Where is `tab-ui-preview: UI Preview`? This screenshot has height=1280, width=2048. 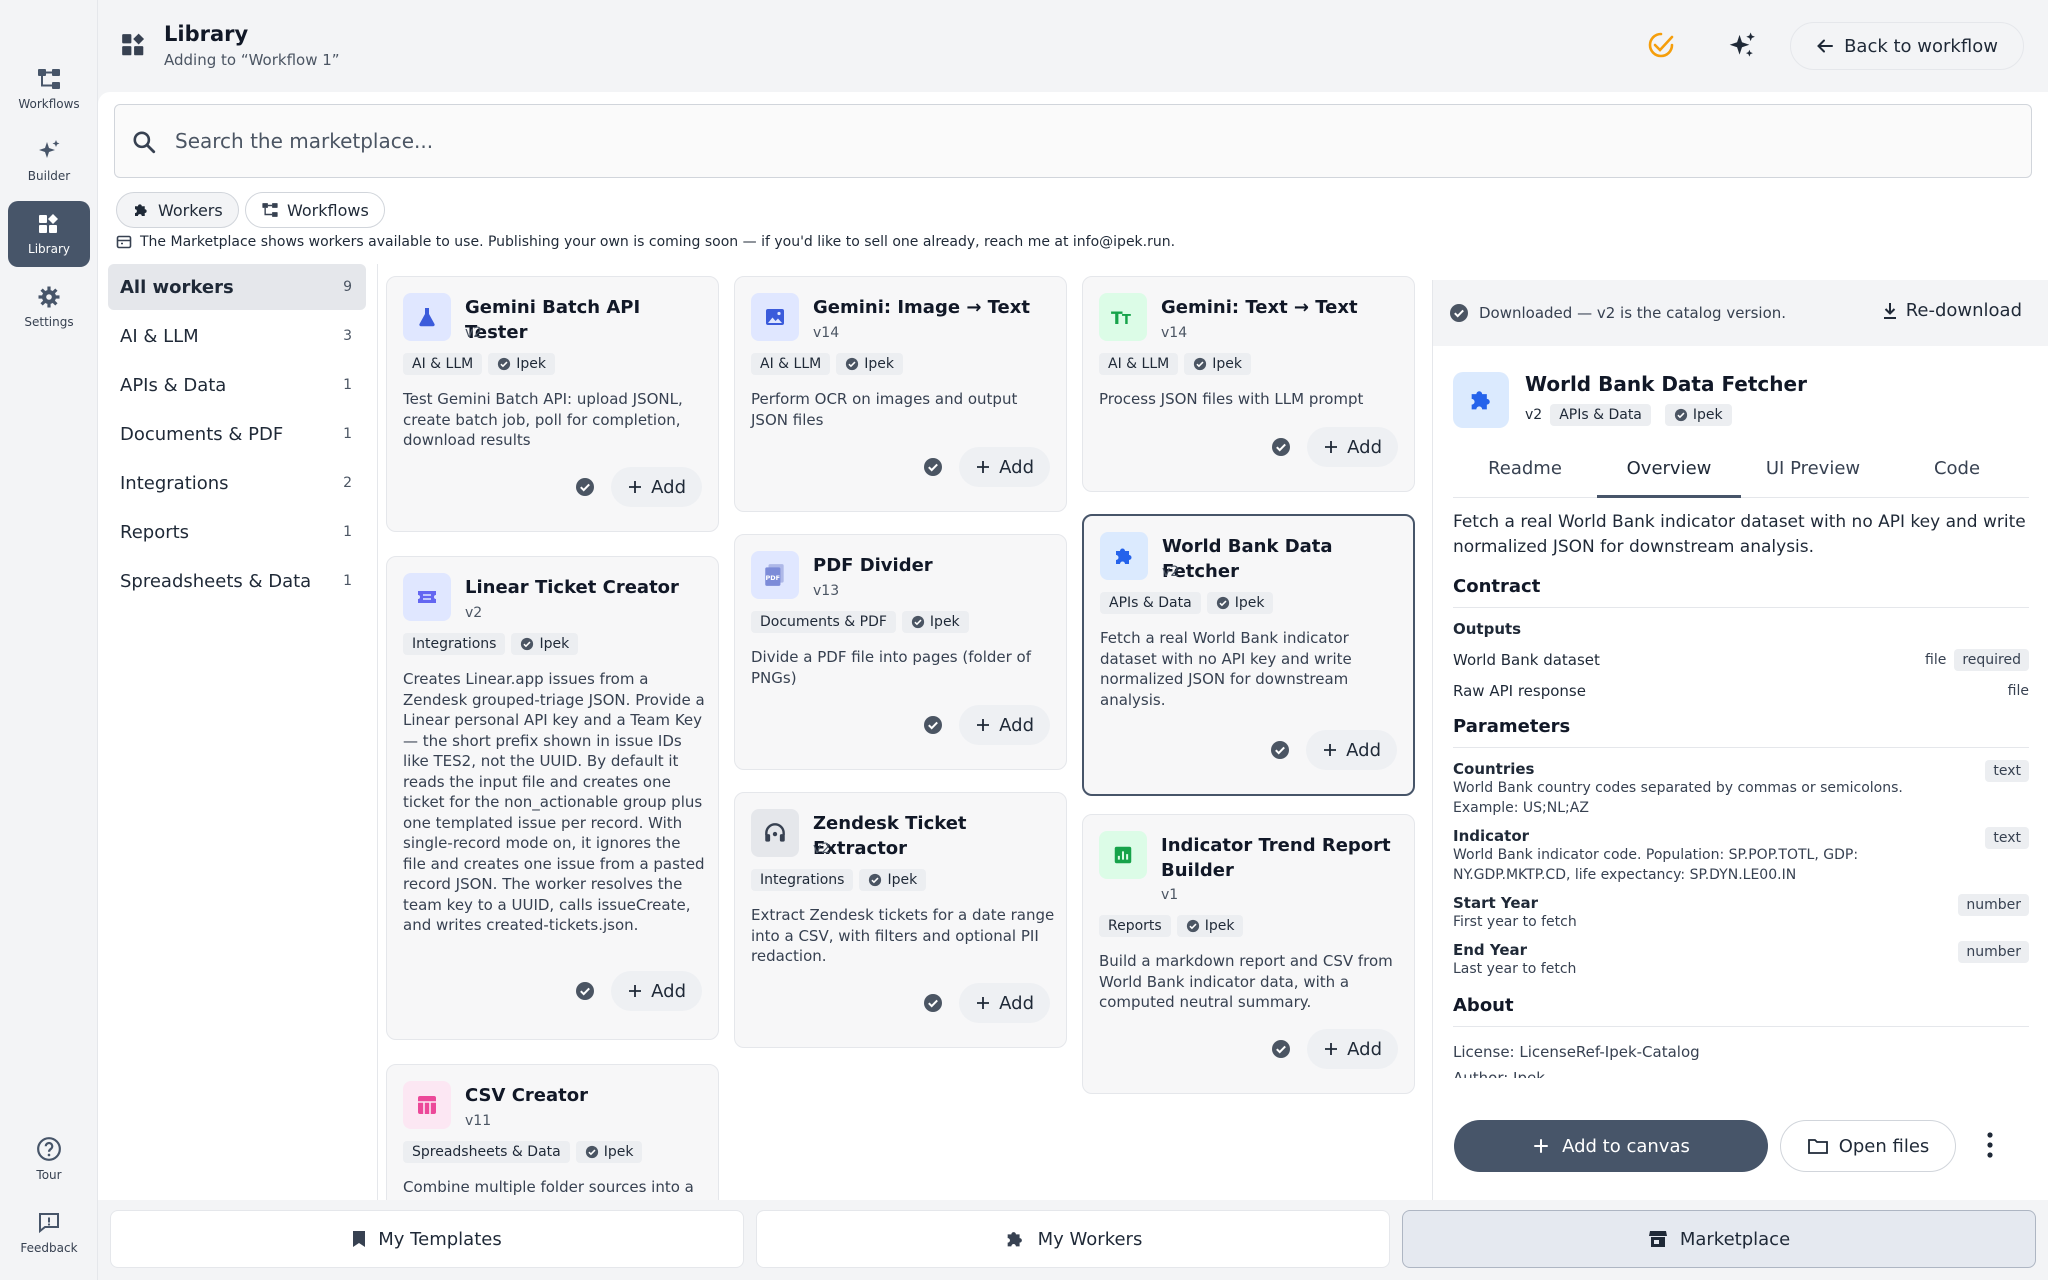 tab-ui-preview: UI Preview is located at coordinates (1813, 468).